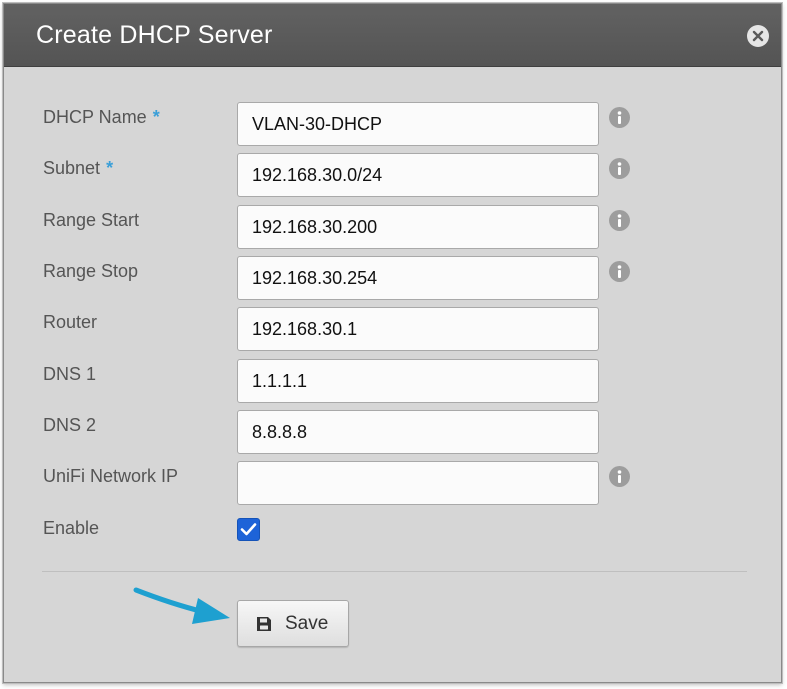 This screenshot has height=689, width=787. What do you see at coordinates (418, 278) in the screenshot?
I see `range-stop-input` at bounding box center [418, 278].